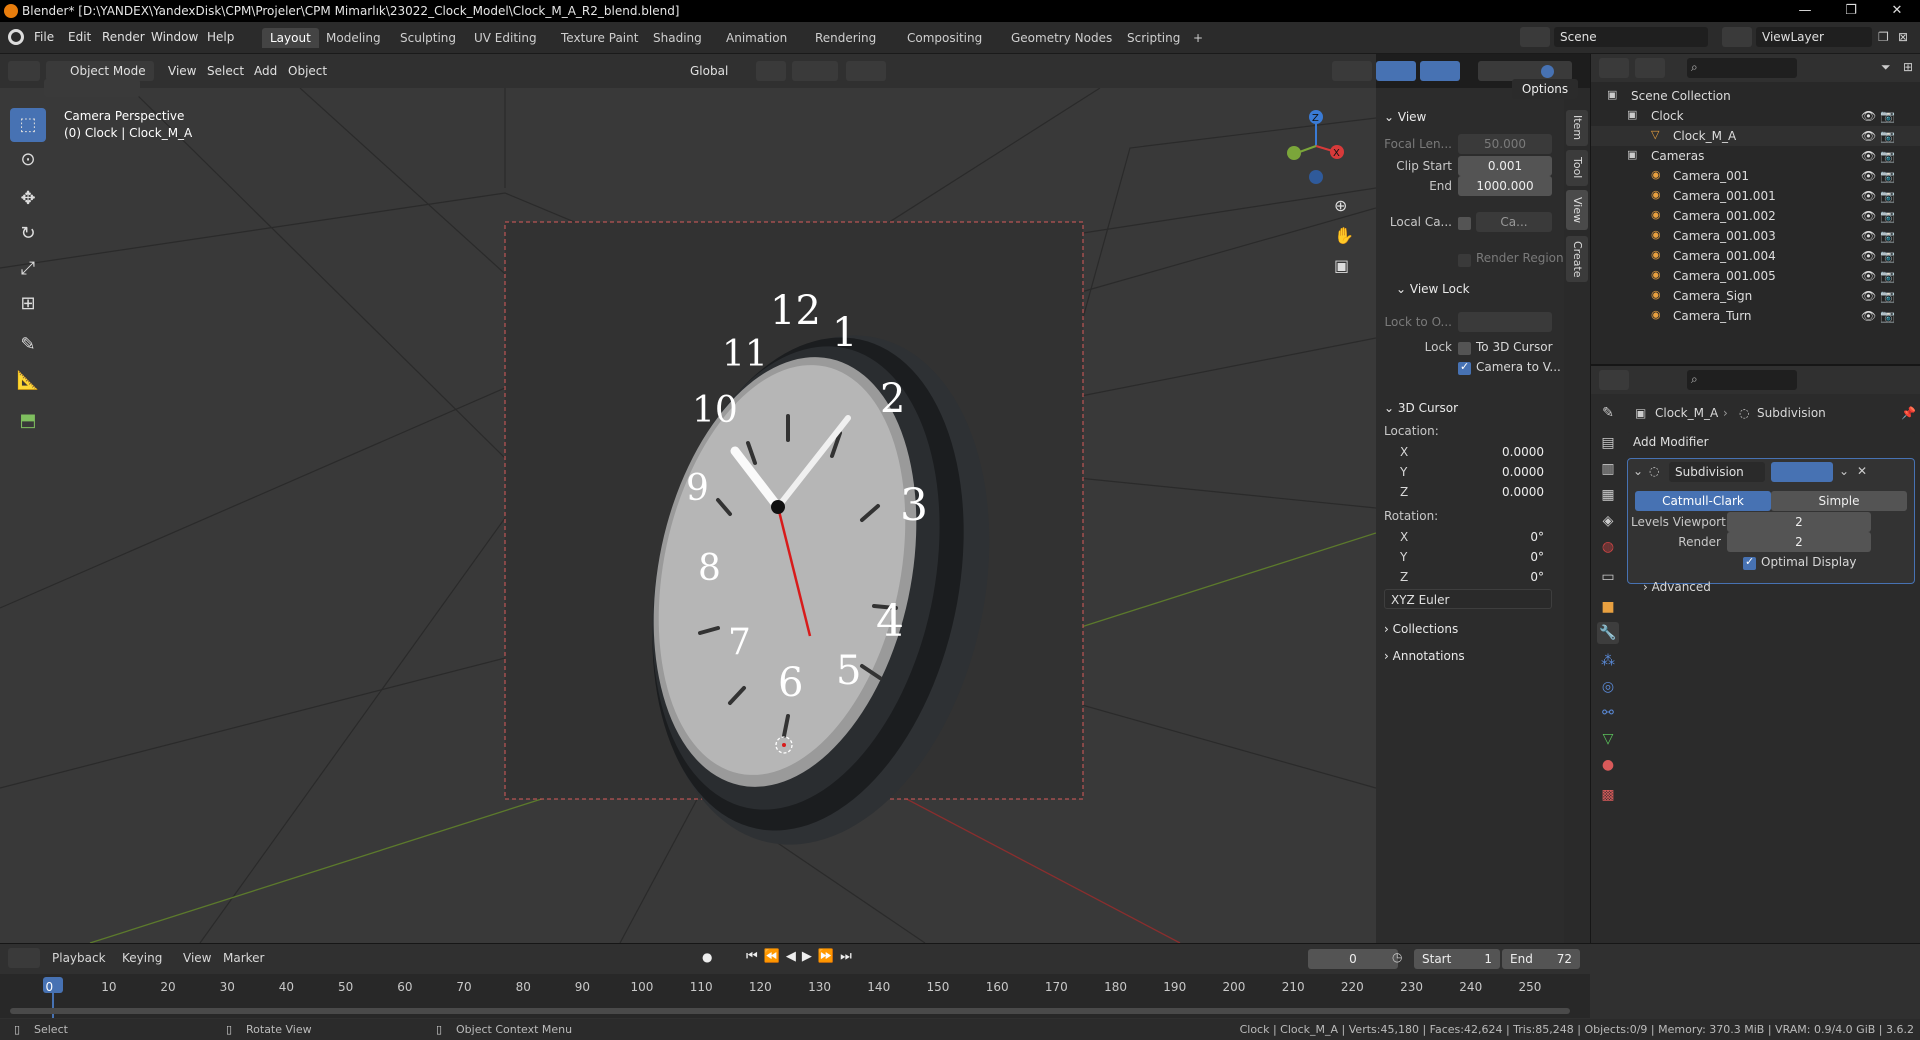 The image size is (1920, 1040). I want to click on snap-icon, so click(815, 71).